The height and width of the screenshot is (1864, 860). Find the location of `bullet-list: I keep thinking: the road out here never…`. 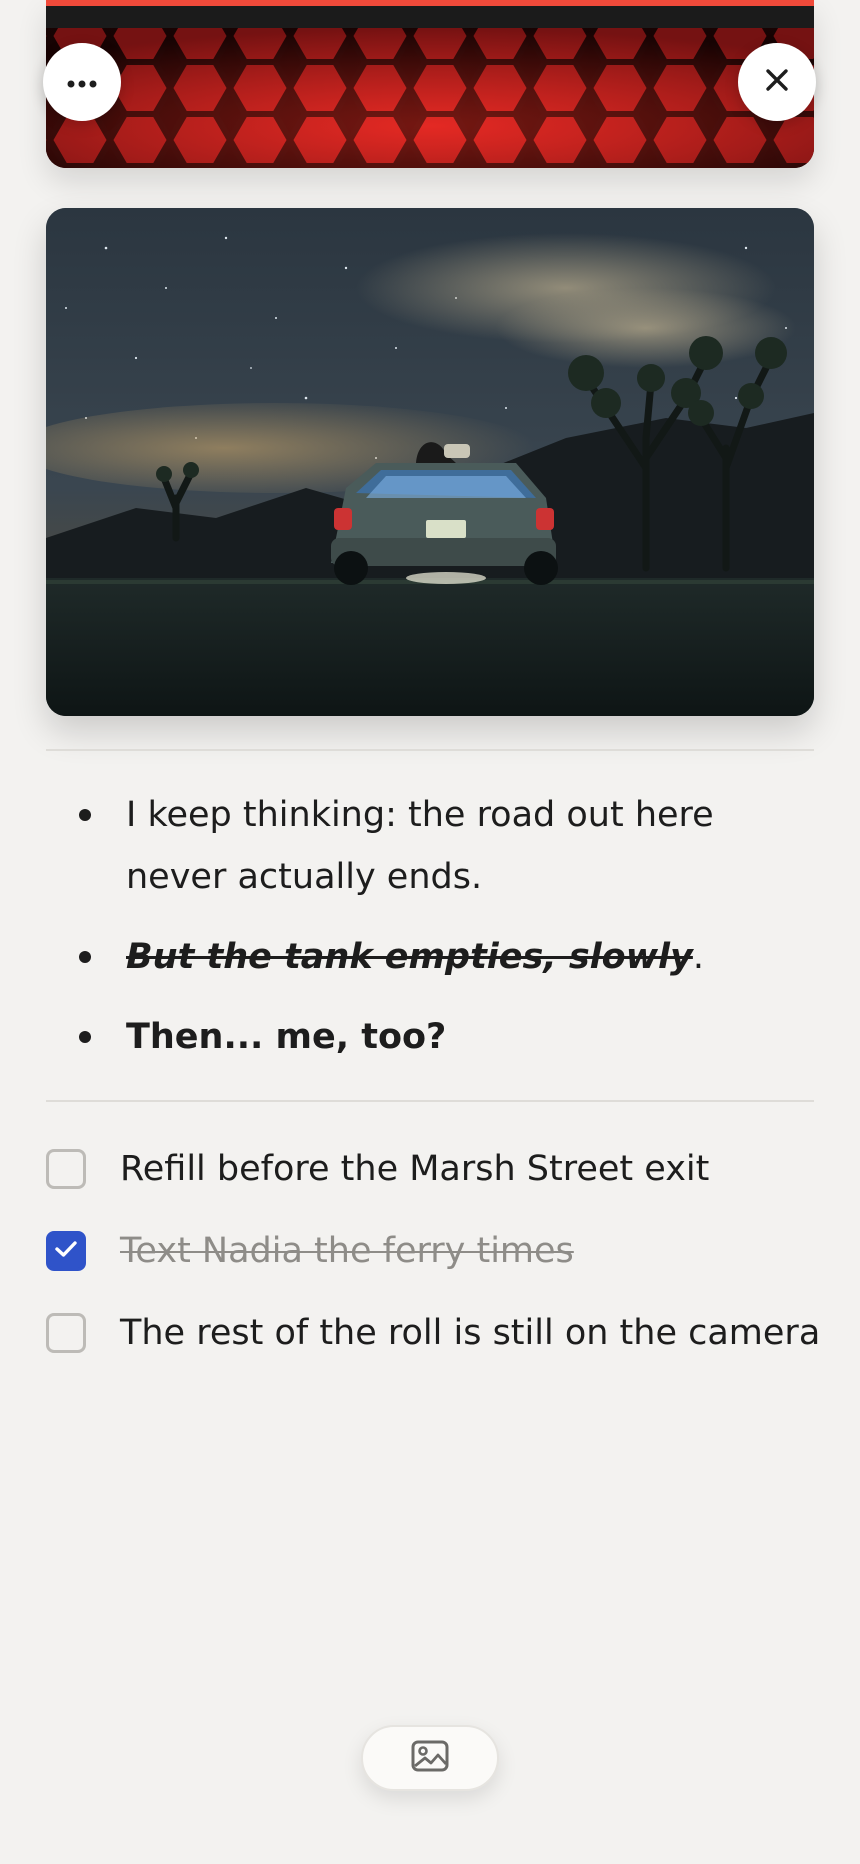

bullet-list: I keep thinking: the road out here never… is located at coordinates (430, 935).